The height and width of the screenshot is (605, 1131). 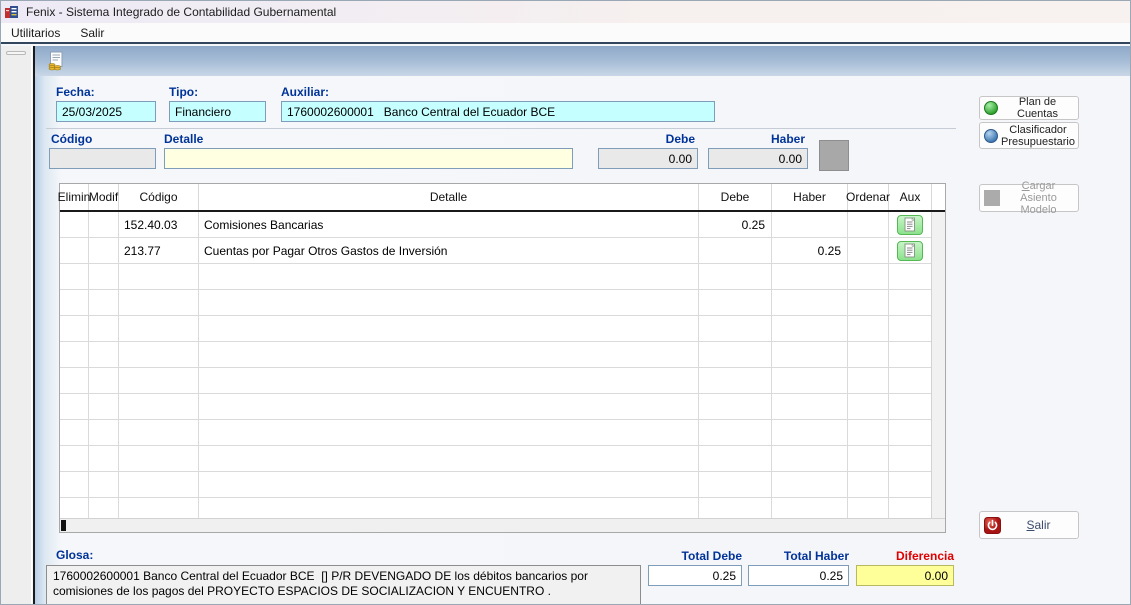 I want to click on menu-utilitarios: Utilitarios, so click(x=35, y=33).